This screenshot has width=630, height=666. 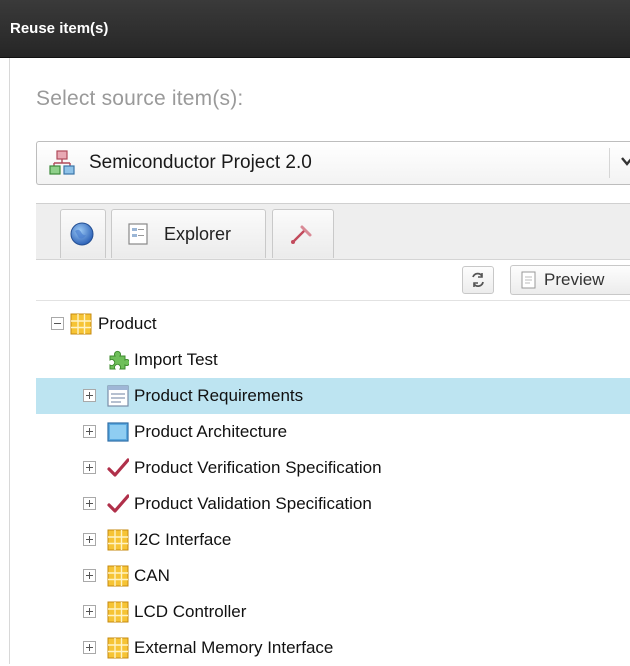 I want to click on tree-node-lcd-controller: LCD Controller, so click(x=333, y=612).